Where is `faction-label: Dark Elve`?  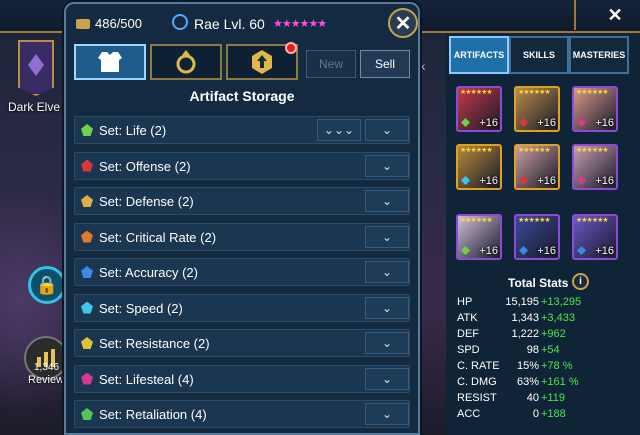 faction-label: Dark Elve is located at coordinates (34, 107).